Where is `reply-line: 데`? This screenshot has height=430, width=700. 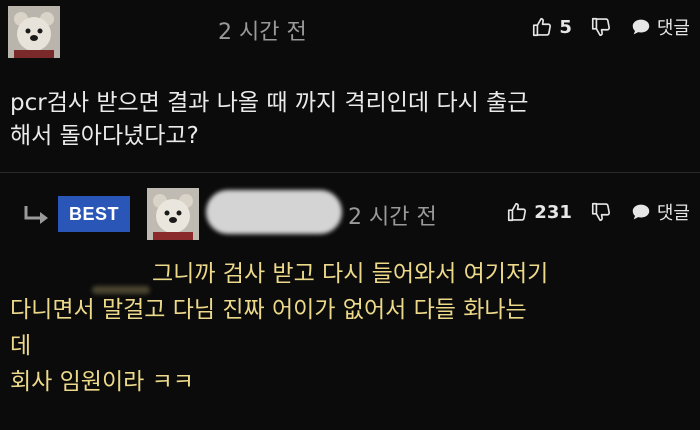
reply-line: 데 is located at coordinates (21, 346).